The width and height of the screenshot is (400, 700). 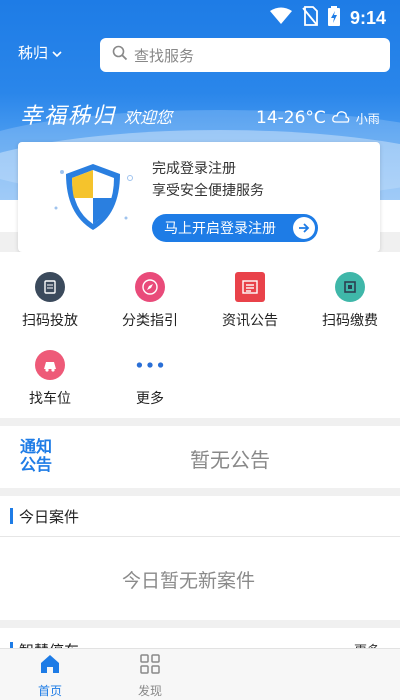 I want to click on parking-icon, so click(x=50, y=365).